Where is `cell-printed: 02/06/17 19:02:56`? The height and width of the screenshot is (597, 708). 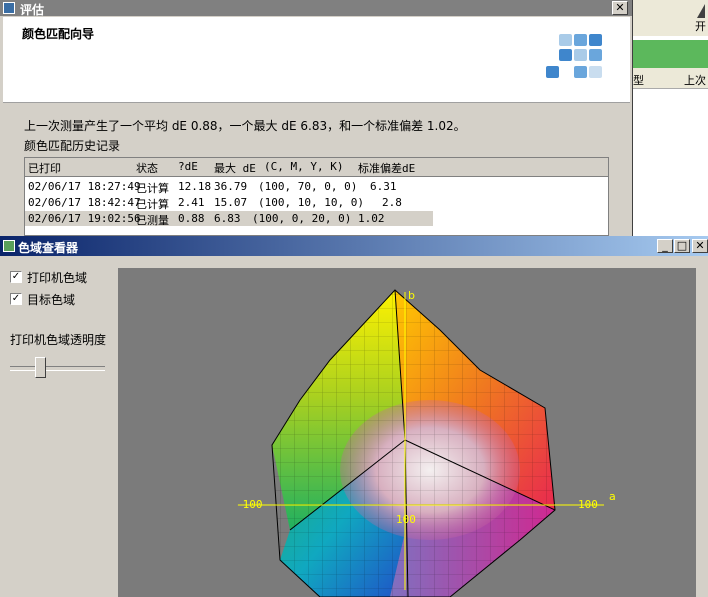
cell-printed: 02/06/17 19:02:56 is located at coordinates (84, 218).